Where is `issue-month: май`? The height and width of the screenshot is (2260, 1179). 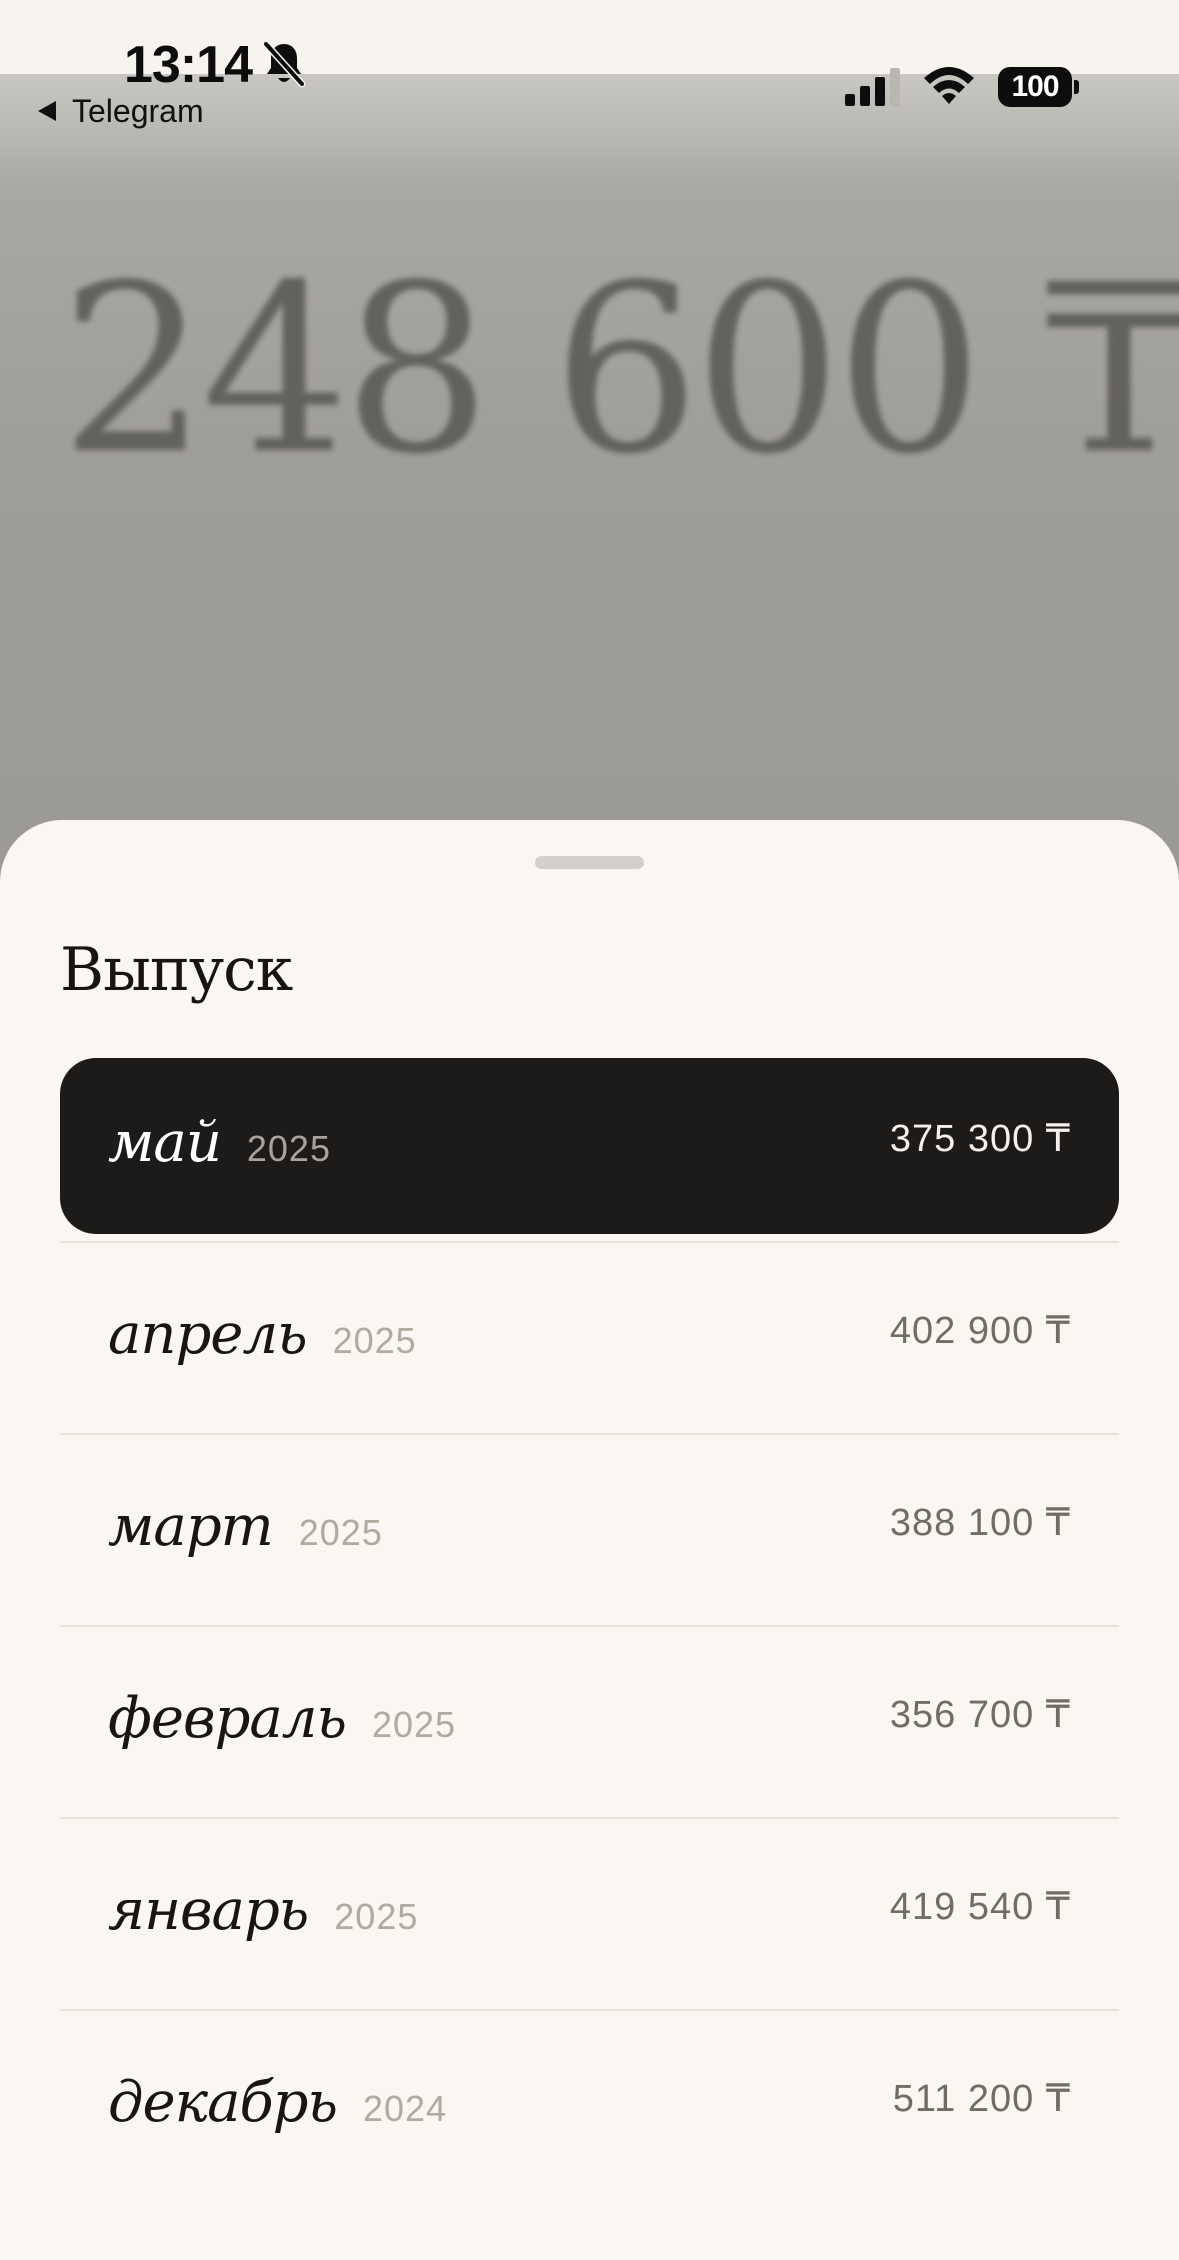
issue-month: май is located at coordinates (165, 1142).